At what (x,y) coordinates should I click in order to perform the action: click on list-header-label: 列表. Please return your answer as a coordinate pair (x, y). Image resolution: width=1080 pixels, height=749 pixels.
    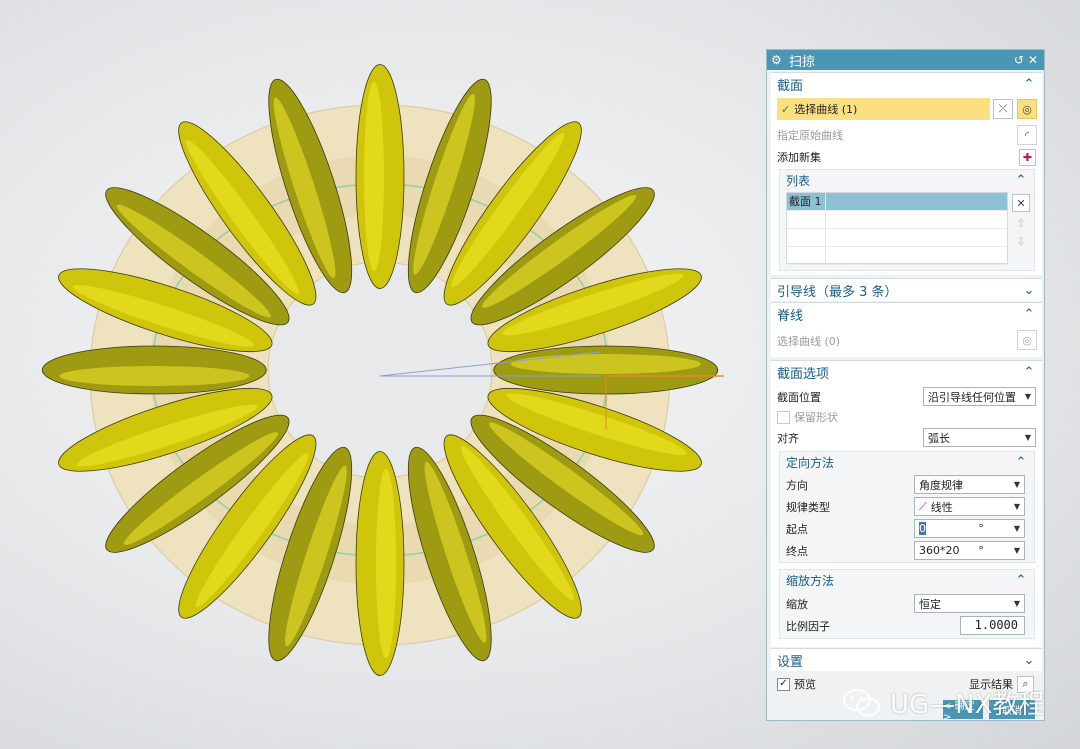
    Looking at the image, I should click on (798, 180).